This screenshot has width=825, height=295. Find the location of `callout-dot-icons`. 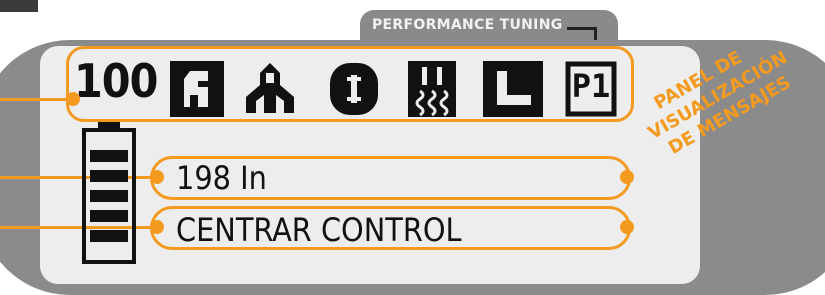

callout-dot-icons is located at coordinates (73, 99).